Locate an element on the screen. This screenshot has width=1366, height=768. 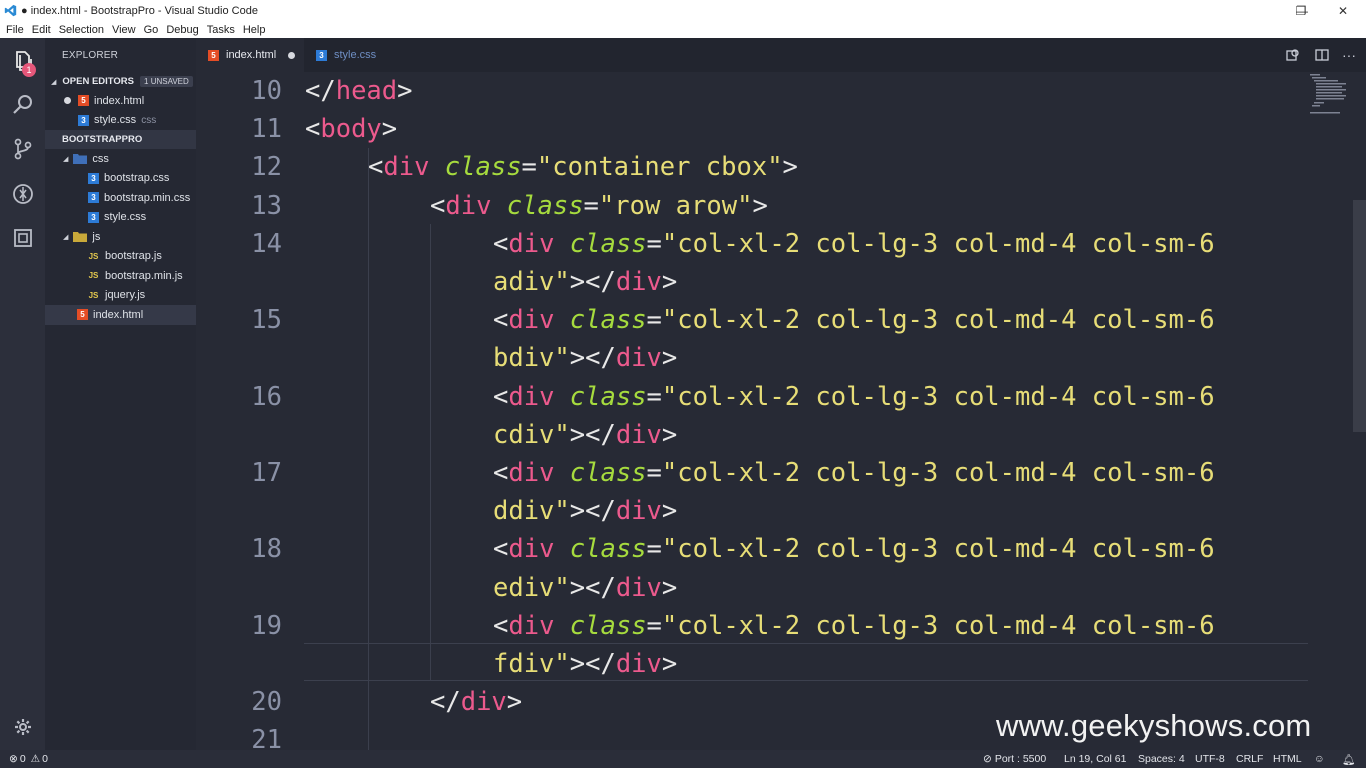
debug-button is located at coordinates (22, 194).